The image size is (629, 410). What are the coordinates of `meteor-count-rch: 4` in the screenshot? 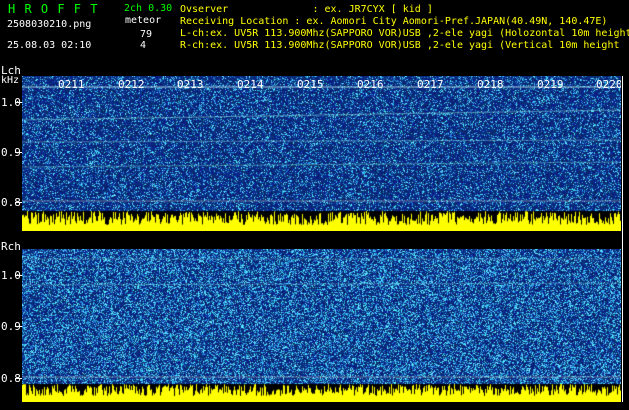 It's located at (143, 45).